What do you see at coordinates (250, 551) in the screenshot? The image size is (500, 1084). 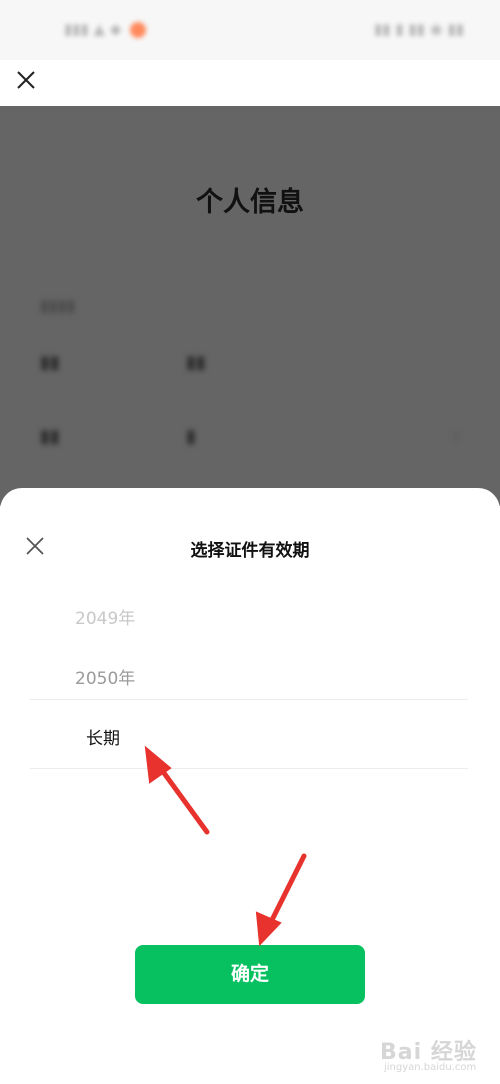 I see `sheet-title: 选择证件有效期` at bounding box center [250, 551].